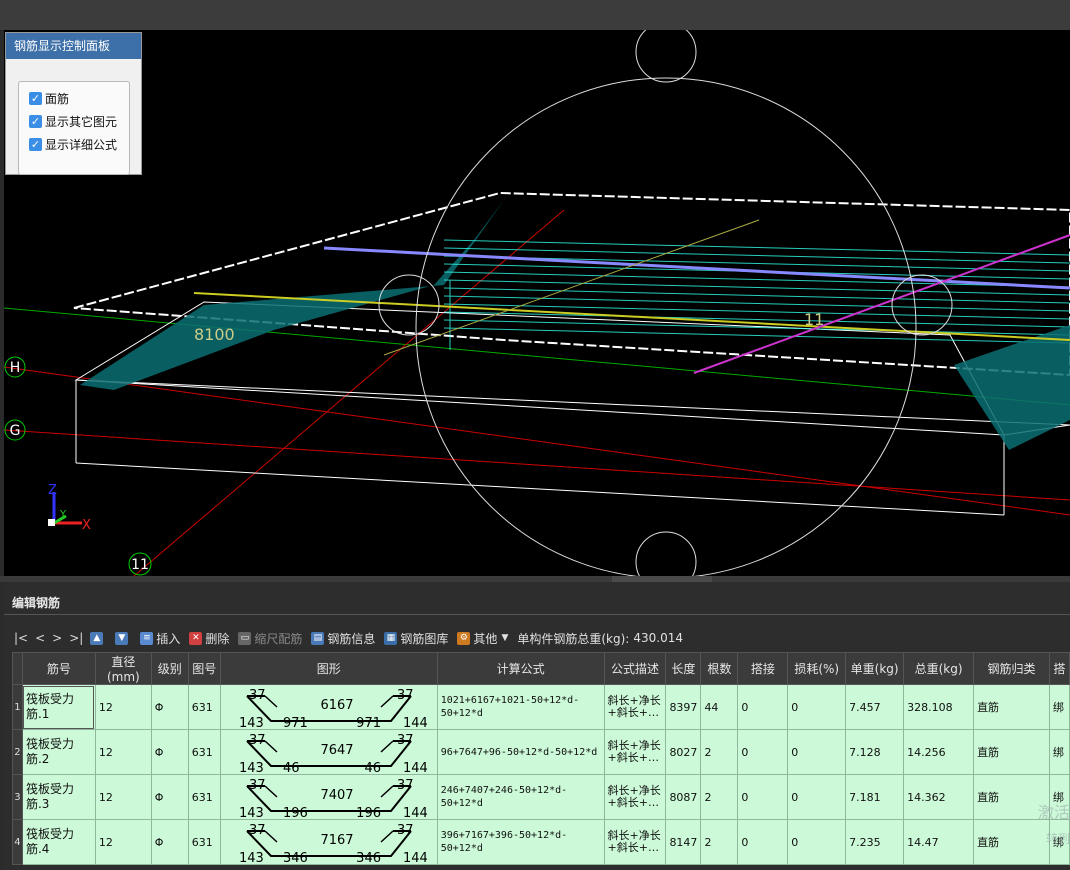 The height and width of the screenshot is (870, 1070). I want to click on unit-weight-cell: 7.457, so click(875, 707).